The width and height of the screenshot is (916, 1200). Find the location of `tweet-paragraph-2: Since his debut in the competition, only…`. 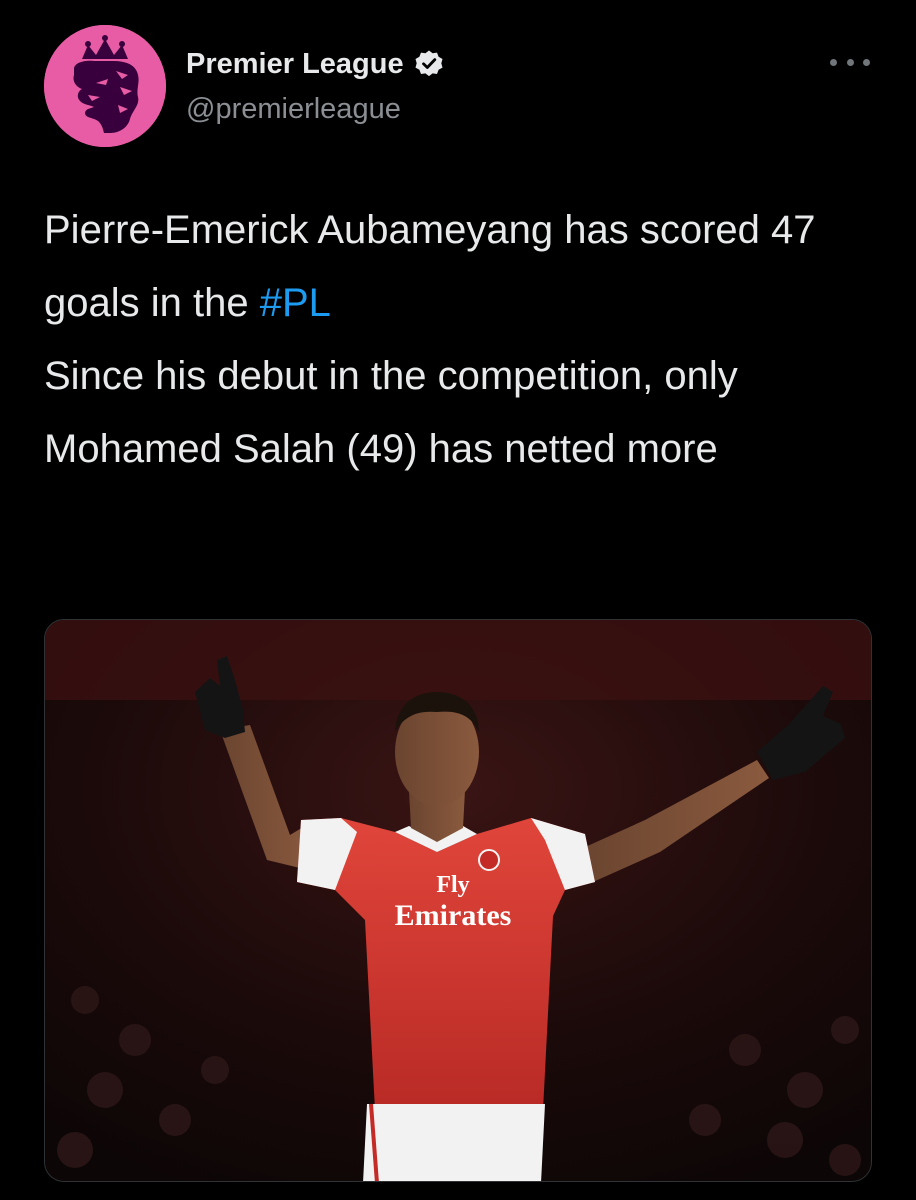

tweet-paragraph-2: Since his debut in the competition, only… is located at coordinates (391, 412).